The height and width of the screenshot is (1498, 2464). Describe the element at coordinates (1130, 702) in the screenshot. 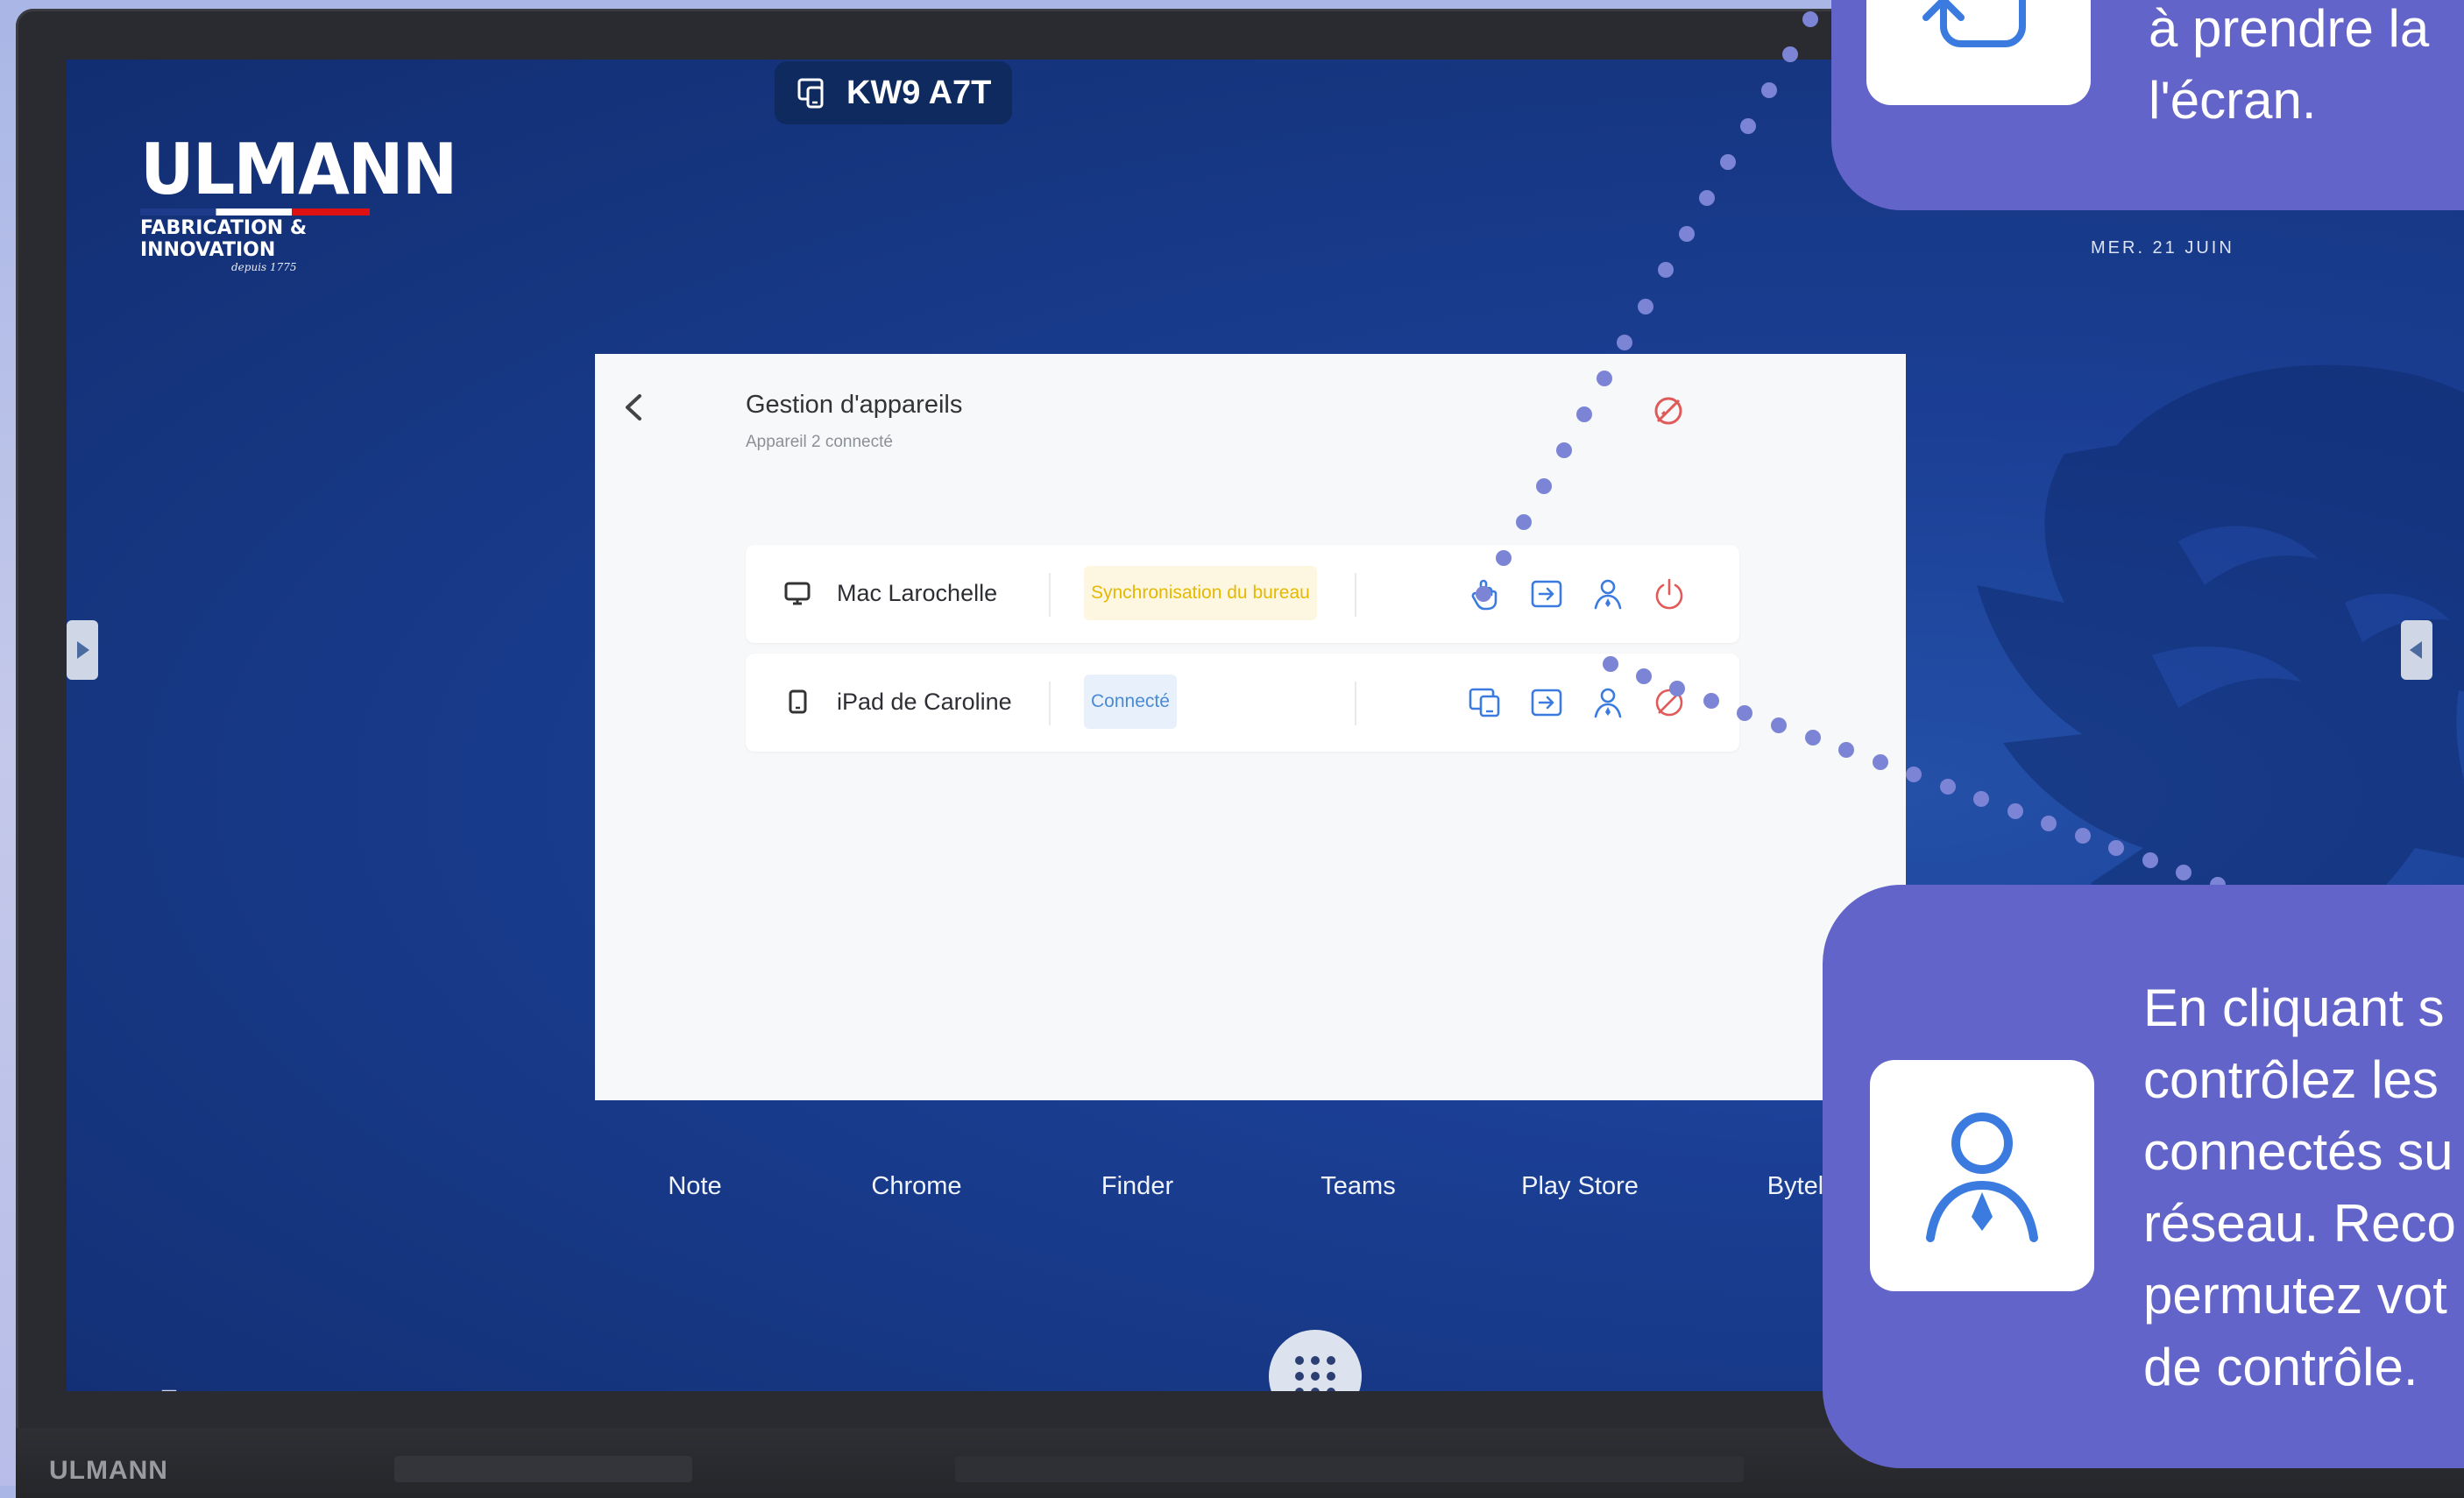

I see `status-badge: Connecté` at that location.